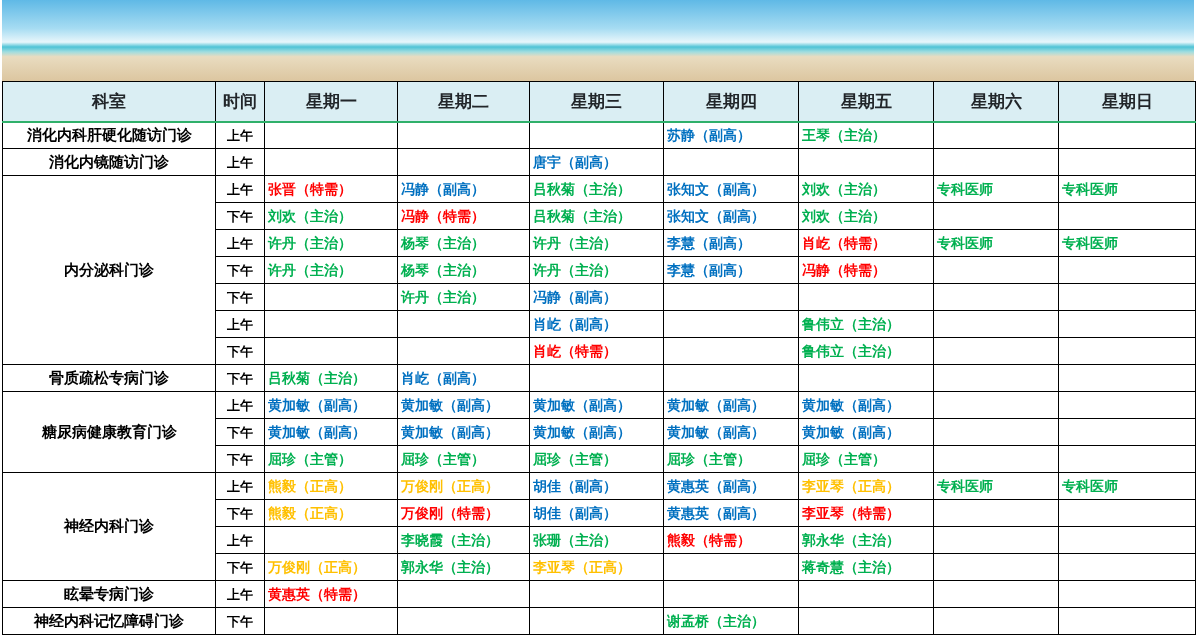 This screenshot has width=1196, height=639. I want to click on department-name: 神经内科门诊, so click(109, 526).